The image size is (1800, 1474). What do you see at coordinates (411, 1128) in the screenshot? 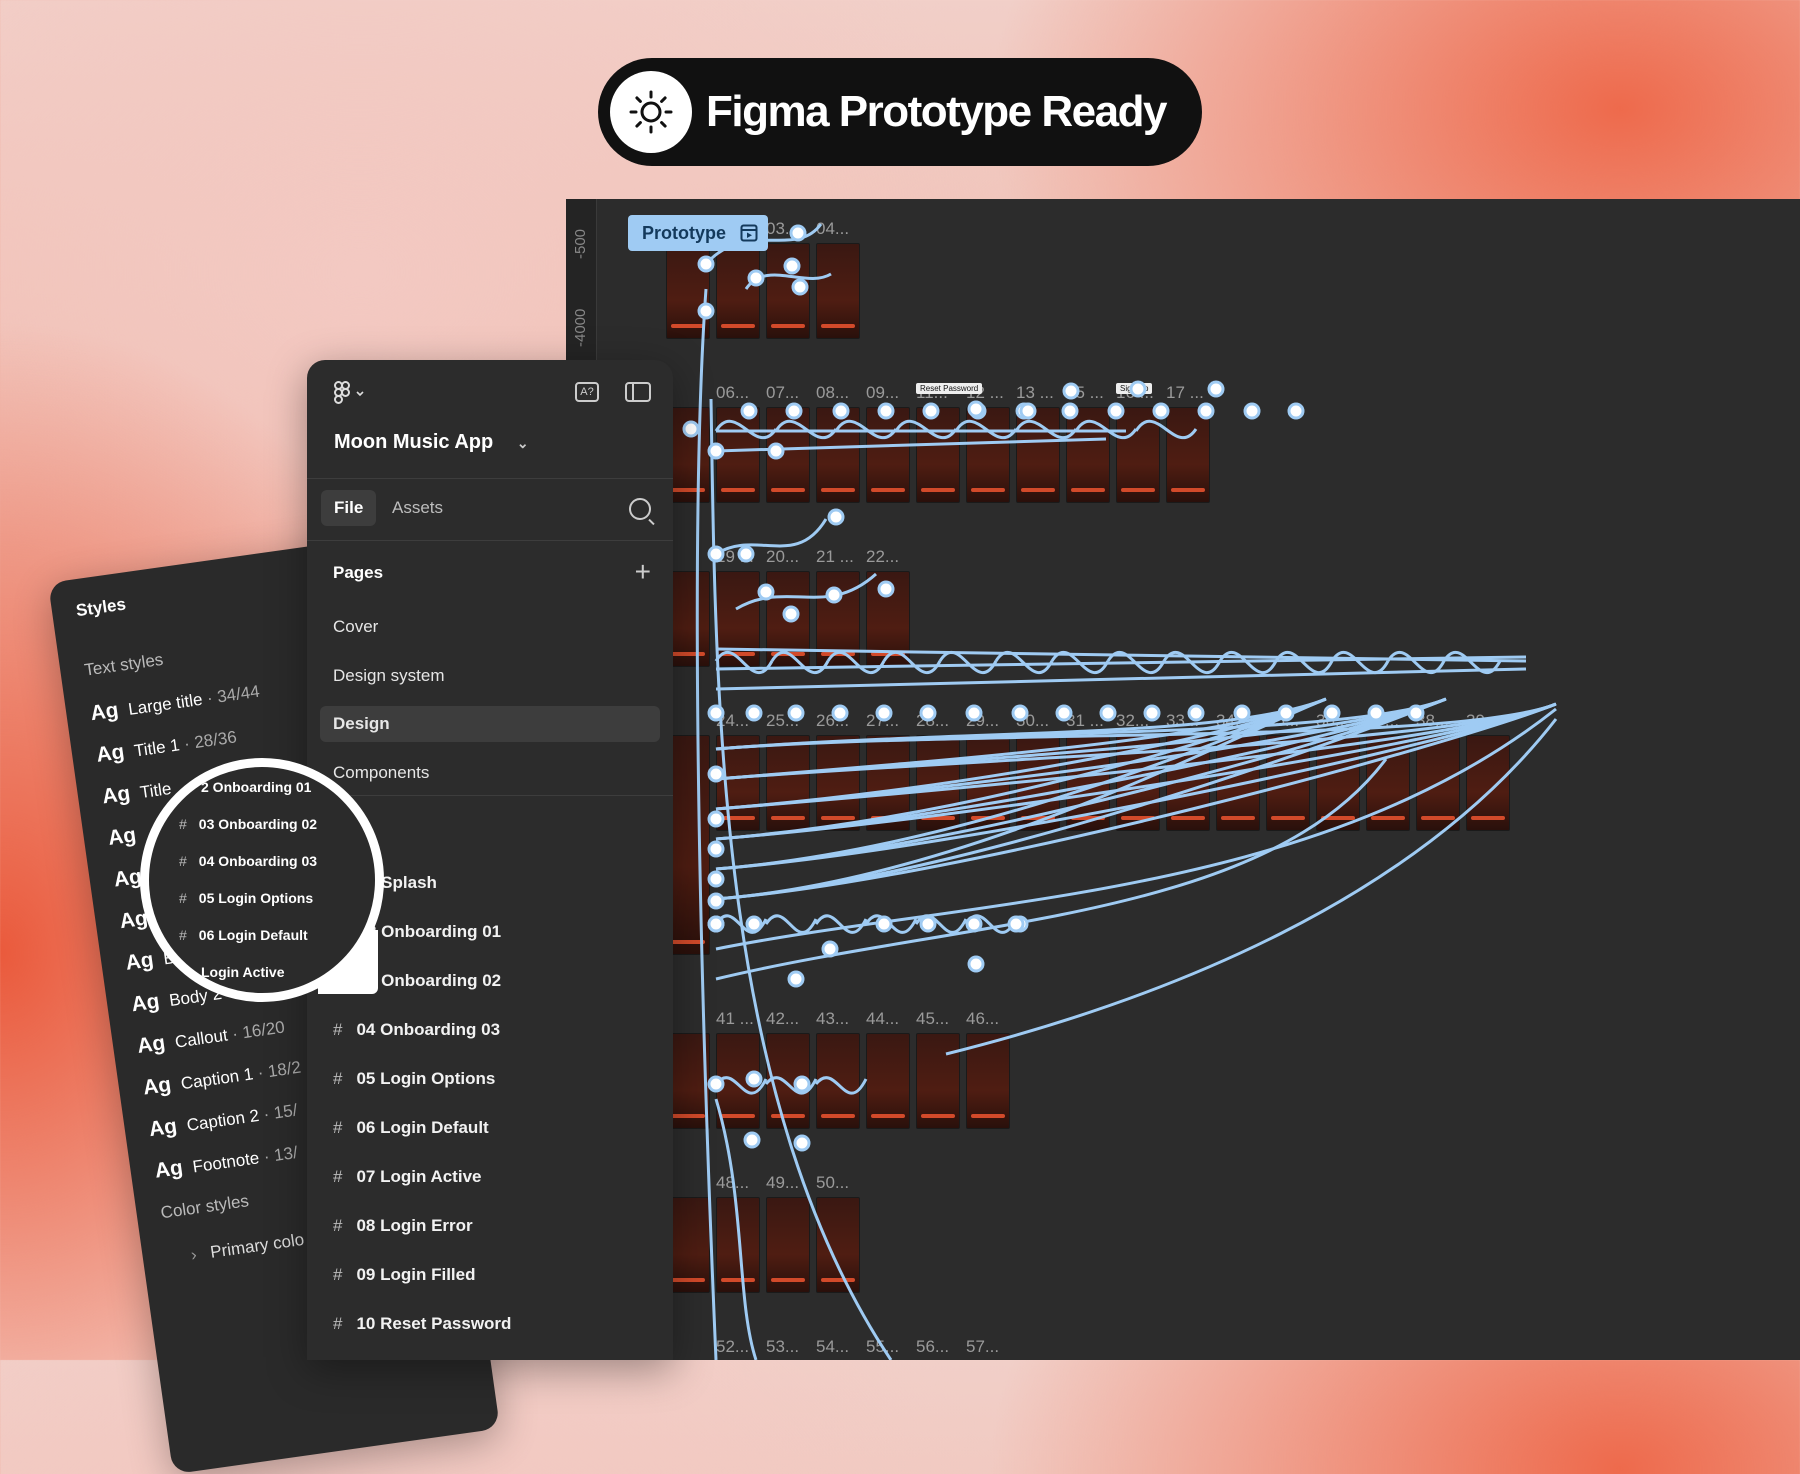
I see `layer-item: #06 Login Default` at bounding box center [411, 1128].